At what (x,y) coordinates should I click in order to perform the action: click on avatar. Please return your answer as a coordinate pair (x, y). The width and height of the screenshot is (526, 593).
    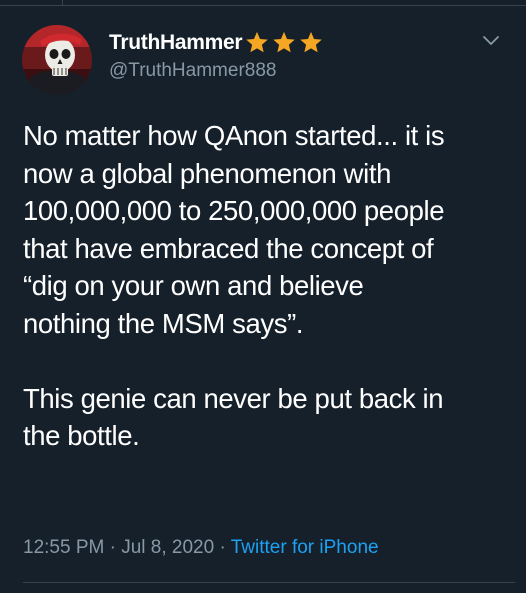
    Looking at the image, I should click on (57, 60).